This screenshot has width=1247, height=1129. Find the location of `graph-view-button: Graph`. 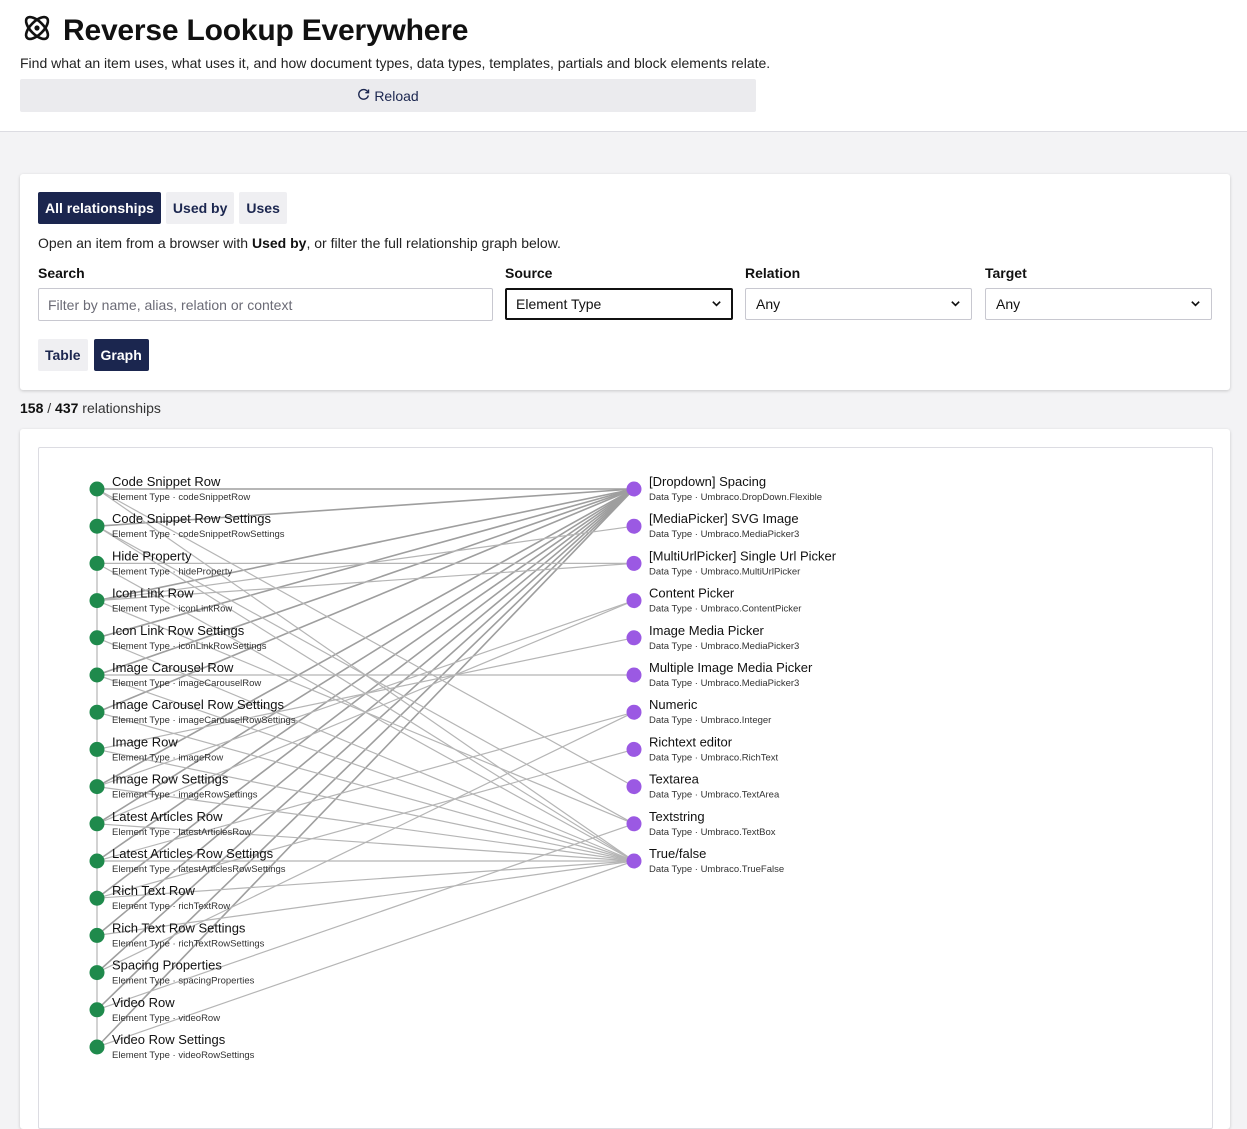

graph-view-button: Graph is located at coordinates (121, 355).